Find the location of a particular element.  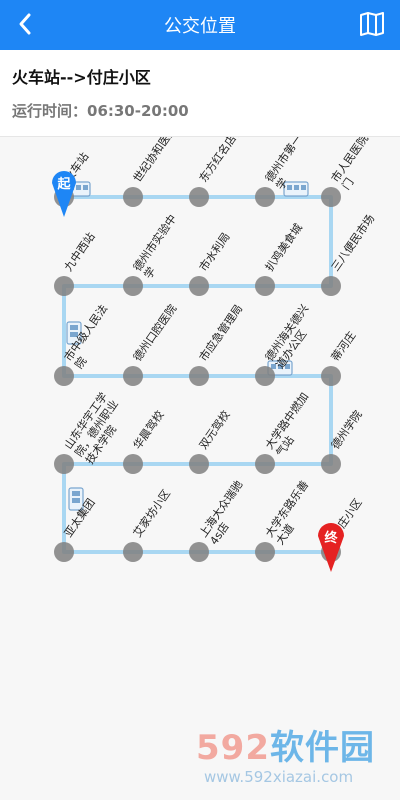

bus-stop: 德州口腔医院 is located at coordinates (151, 344).